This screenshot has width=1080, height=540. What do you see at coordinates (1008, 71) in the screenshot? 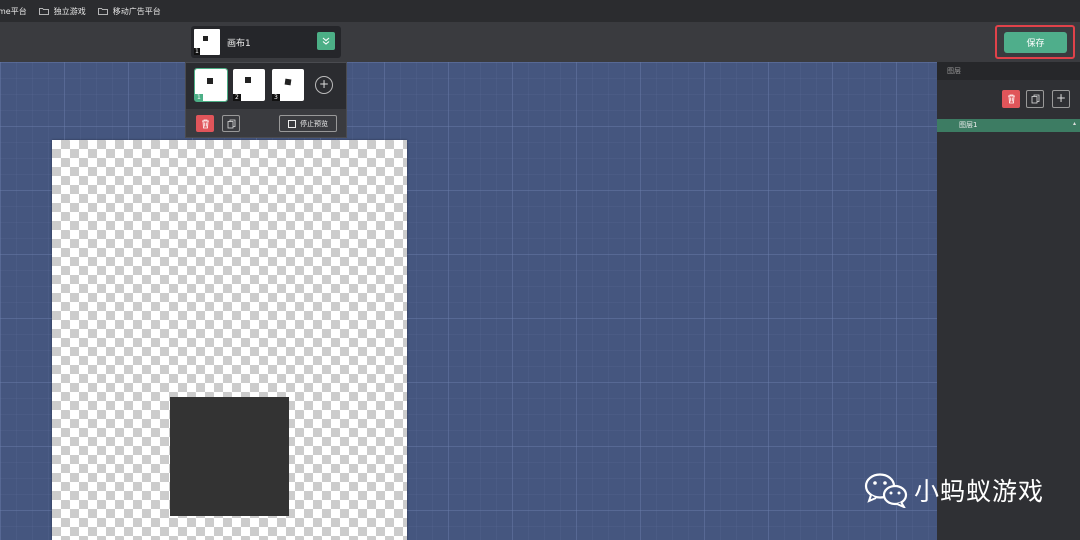
I see `layers-header: 图层` at bounding box center [1008, 71].